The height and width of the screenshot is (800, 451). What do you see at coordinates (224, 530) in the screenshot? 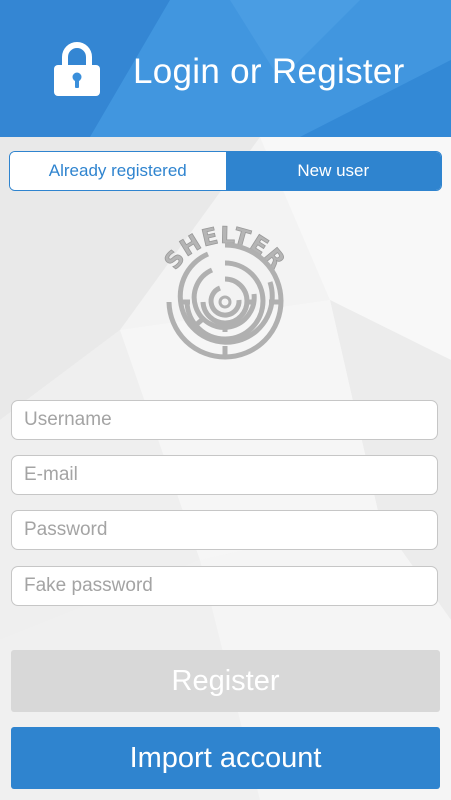
I see `password-field` at bounding box center [224, 530].